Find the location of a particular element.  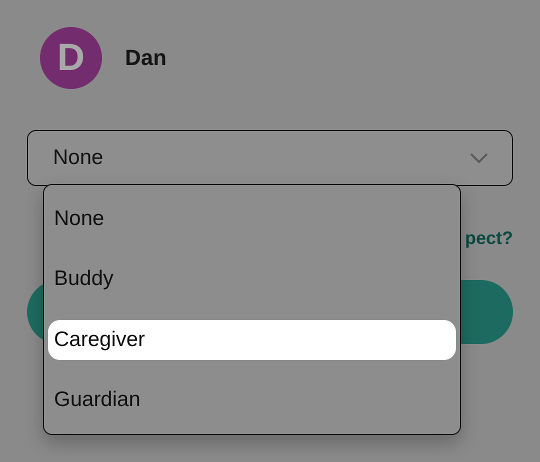

help-link: pect? is located at coordinates (488, 238).